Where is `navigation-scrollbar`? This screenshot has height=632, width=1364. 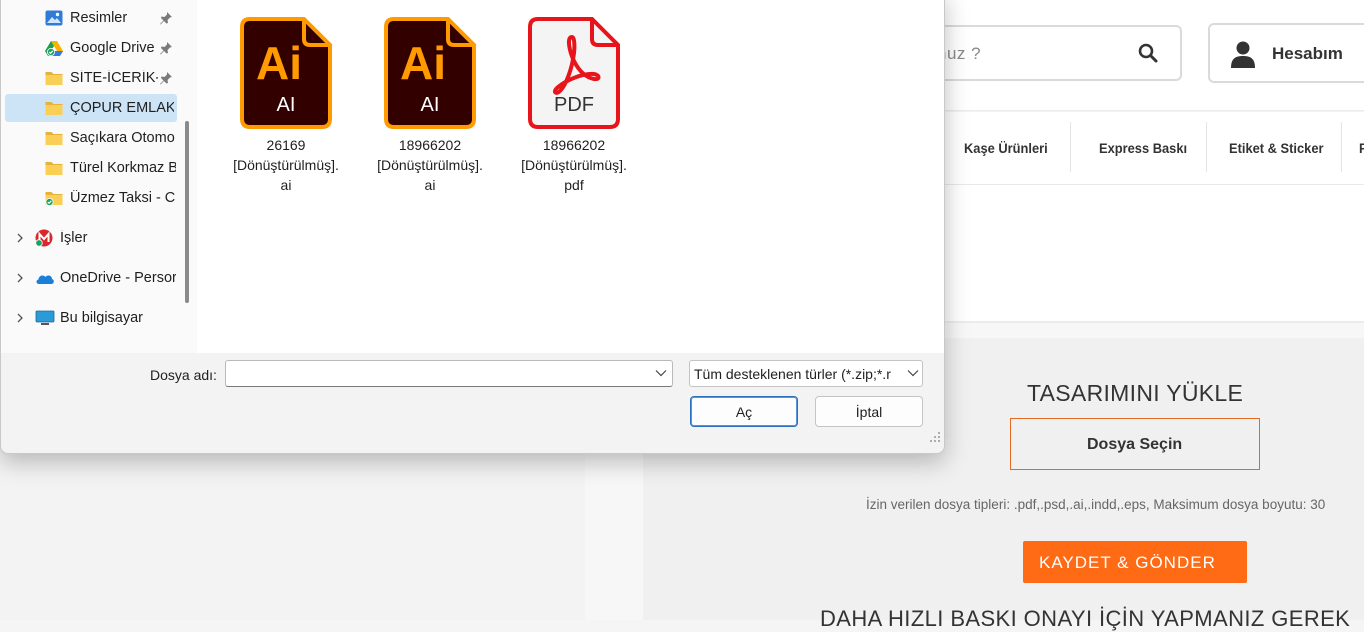
navigation-scrollbar is located at coordinates (187, 212).